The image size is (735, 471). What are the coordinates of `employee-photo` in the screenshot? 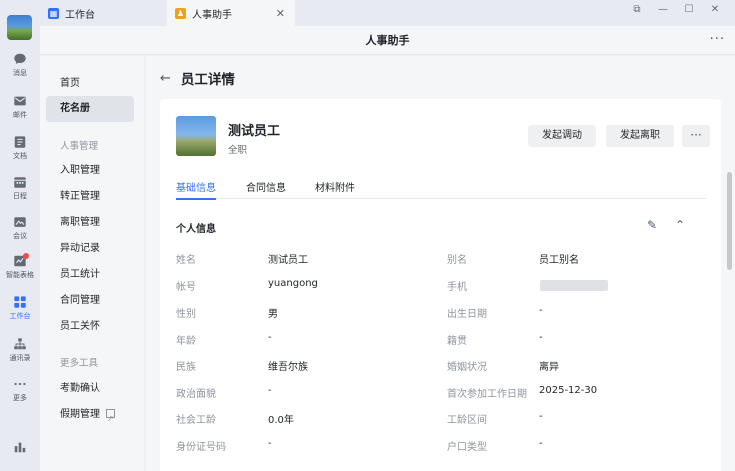 It's located at (196, 136).